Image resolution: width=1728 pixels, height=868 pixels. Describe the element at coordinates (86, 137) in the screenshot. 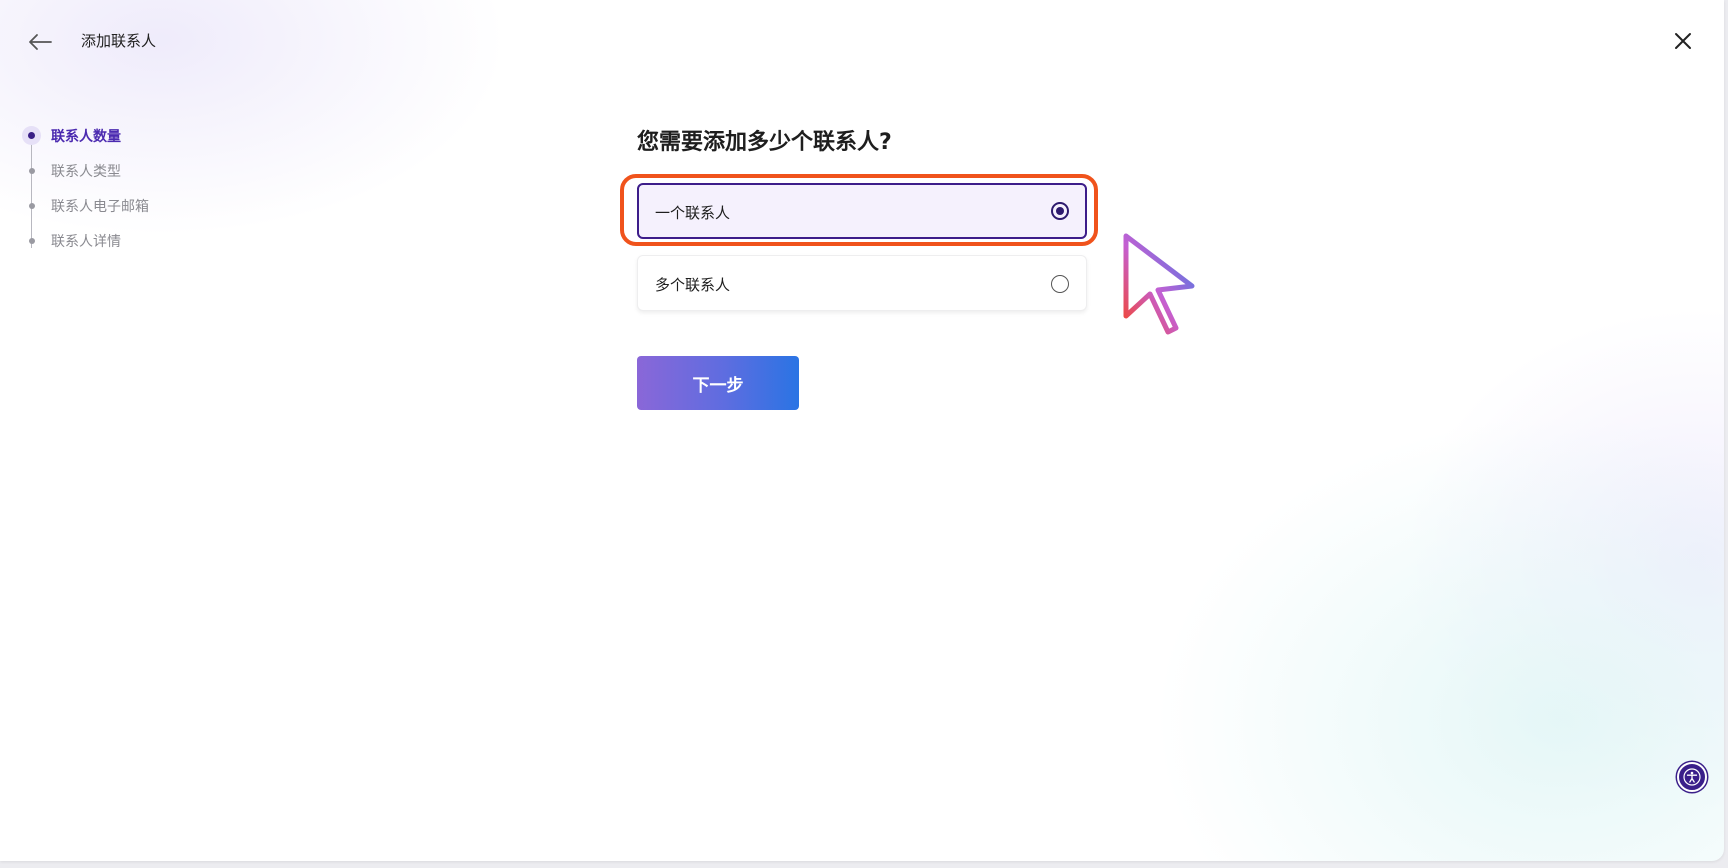

I see `step-label: 联系人数量` at that location.